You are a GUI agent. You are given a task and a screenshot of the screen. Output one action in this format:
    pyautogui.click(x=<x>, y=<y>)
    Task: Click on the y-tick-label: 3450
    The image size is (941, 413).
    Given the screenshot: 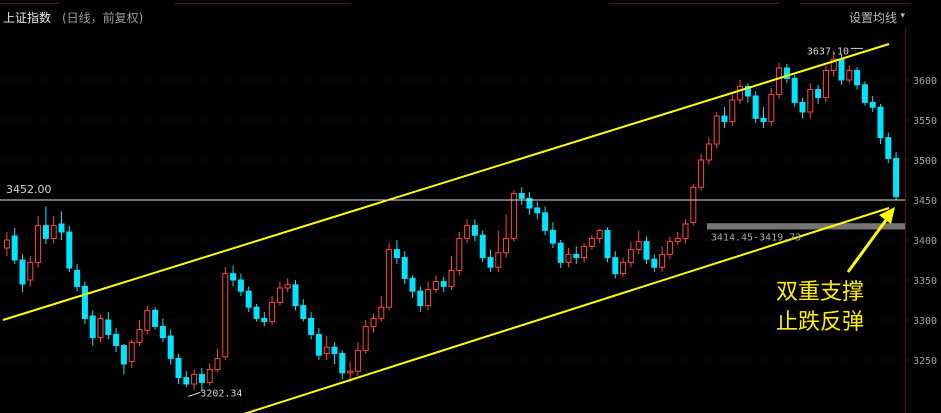 What is the action you would take?
    pyautogui.click(x=925, y=201)
    